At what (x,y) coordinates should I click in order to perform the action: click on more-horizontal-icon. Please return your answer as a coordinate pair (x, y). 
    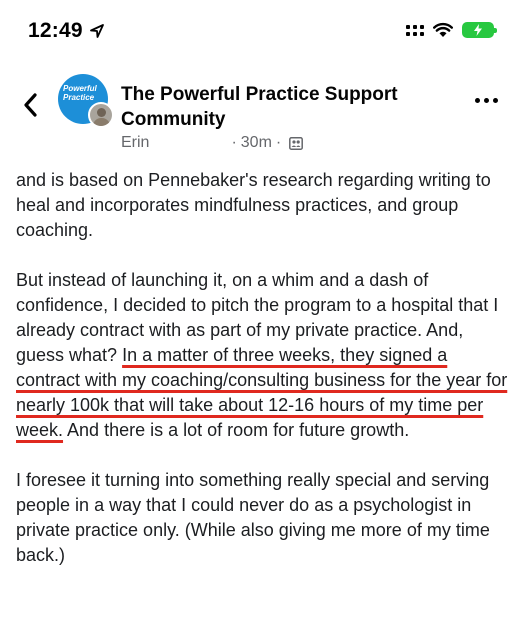
    Looking at the image, I should click on (486, 100).